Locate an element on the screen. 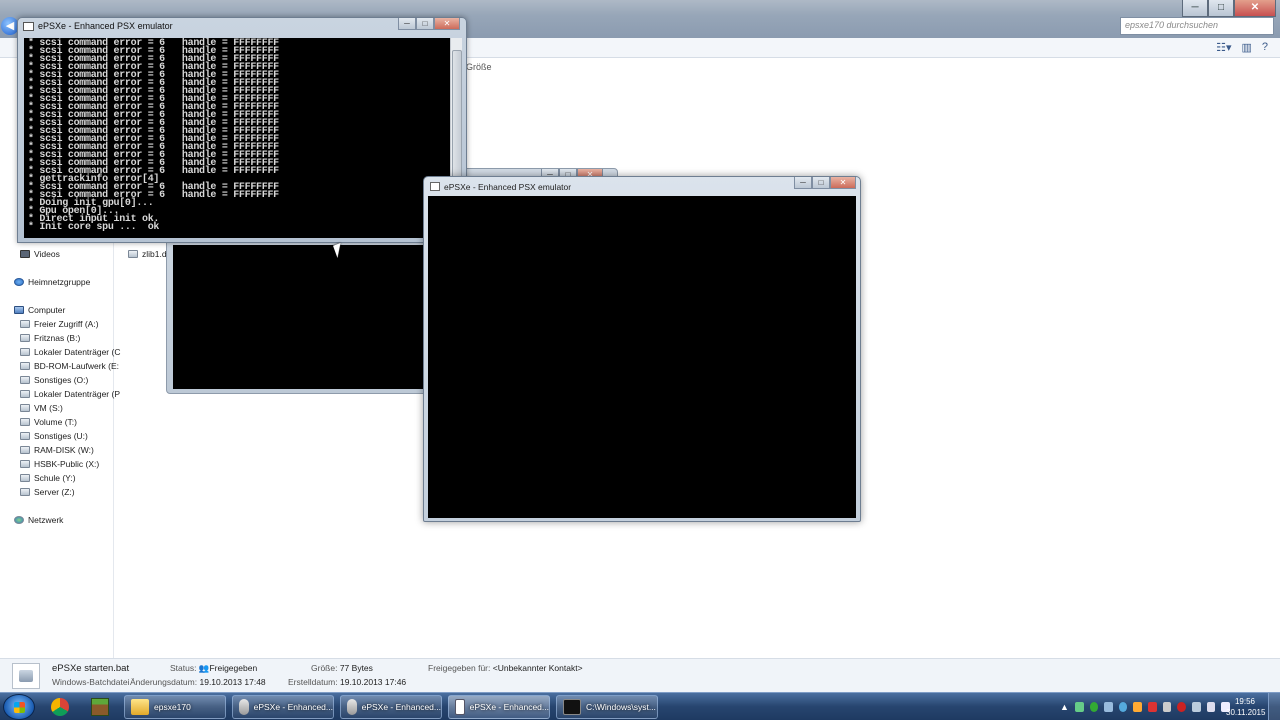 Image resolution: width=1280 pixels, height=720 pixels. details-created-label: Erstelldatum: is located at coordinates (313, 682).